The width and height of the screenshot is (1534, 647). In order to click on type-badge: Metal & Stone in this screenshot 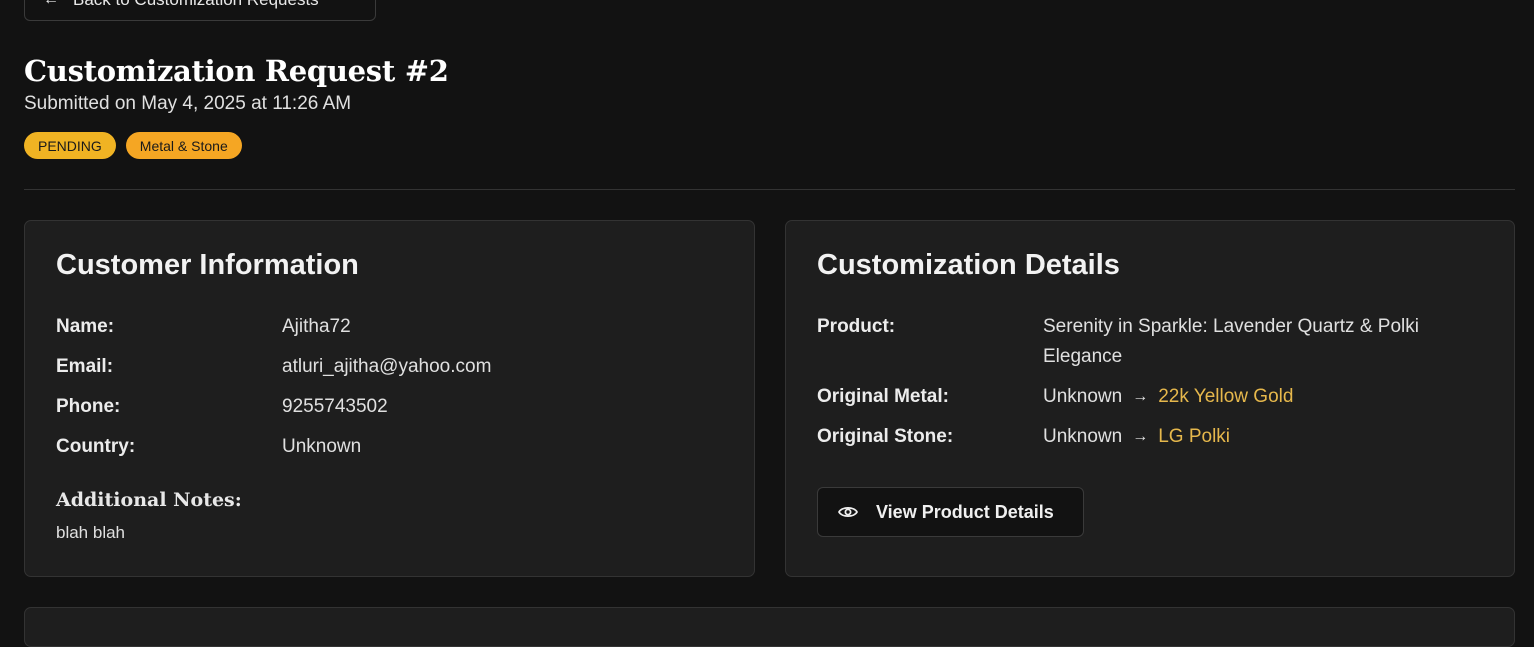, I will do `click(183, 145)`.